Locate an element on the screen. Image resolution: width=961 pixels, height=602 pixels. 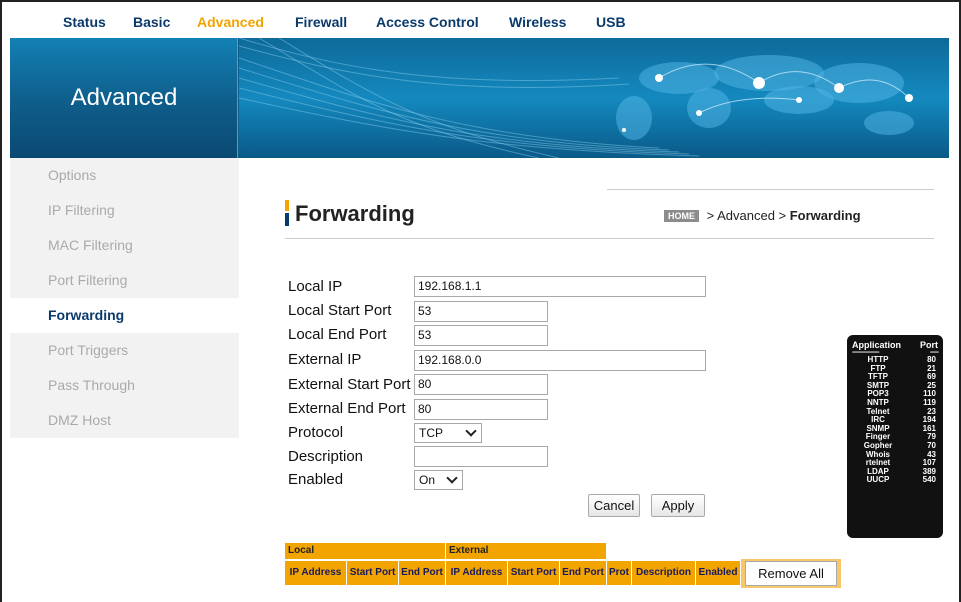
tab-access-control: Access Control is located at coordinates (427, 22).